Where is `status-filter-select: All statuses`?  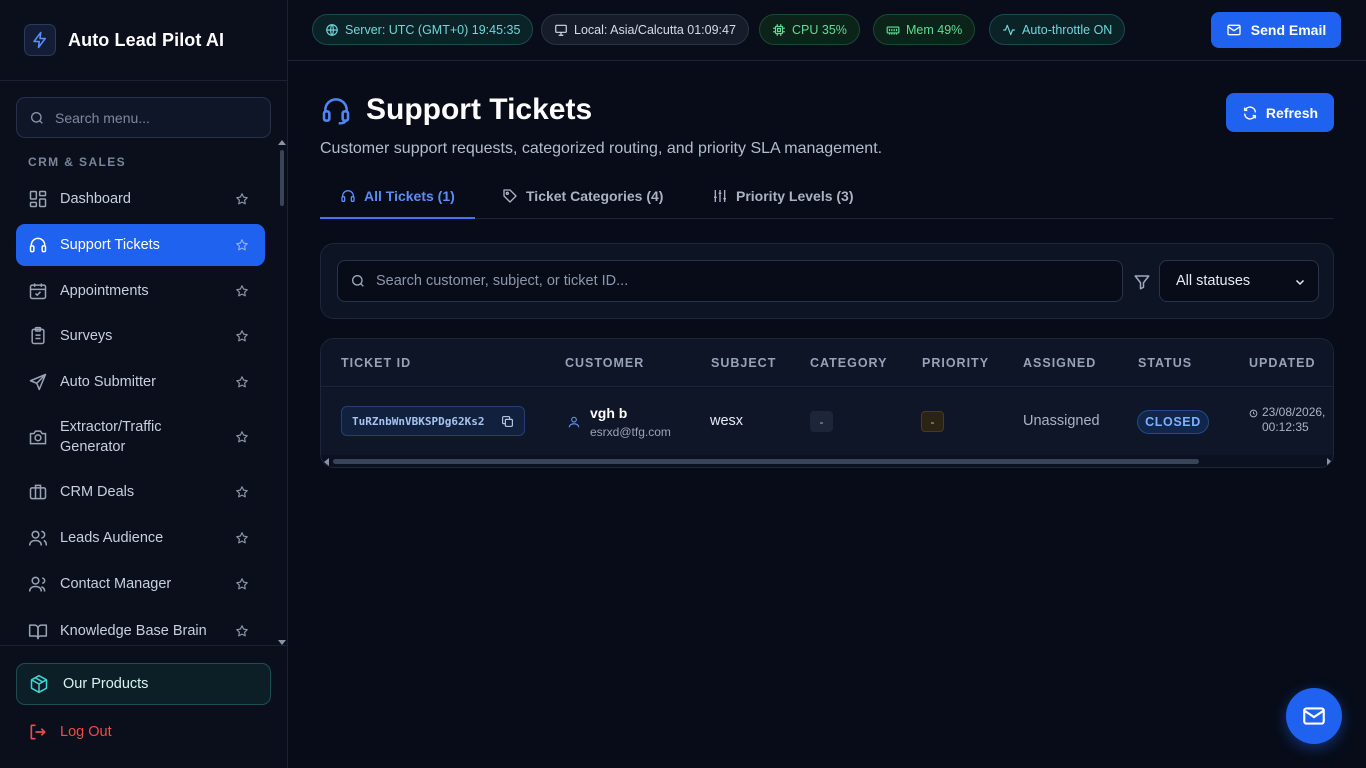 status-filter-select: All statuses is located at coordinates (1239, 281).